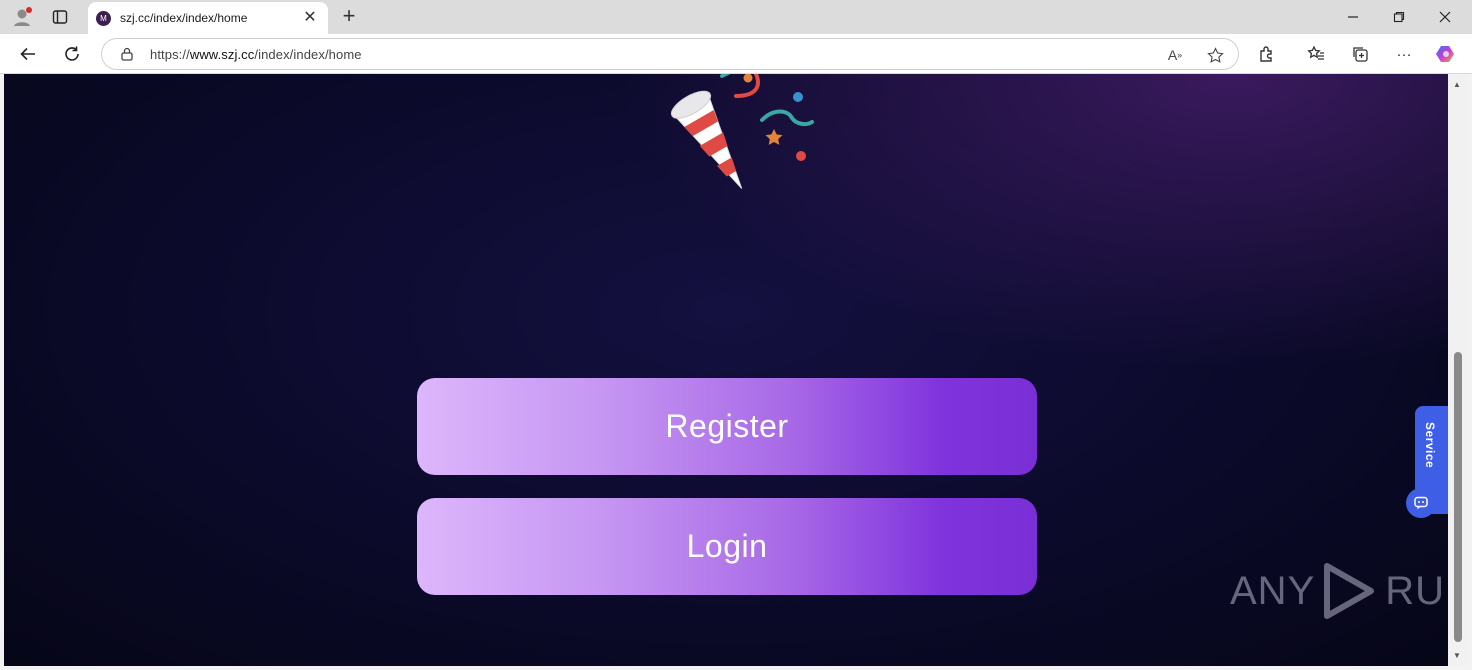  Describe the element at coordinates (103, 18) in the screenshot. I see `tab-favicon-icon: M` at that location.